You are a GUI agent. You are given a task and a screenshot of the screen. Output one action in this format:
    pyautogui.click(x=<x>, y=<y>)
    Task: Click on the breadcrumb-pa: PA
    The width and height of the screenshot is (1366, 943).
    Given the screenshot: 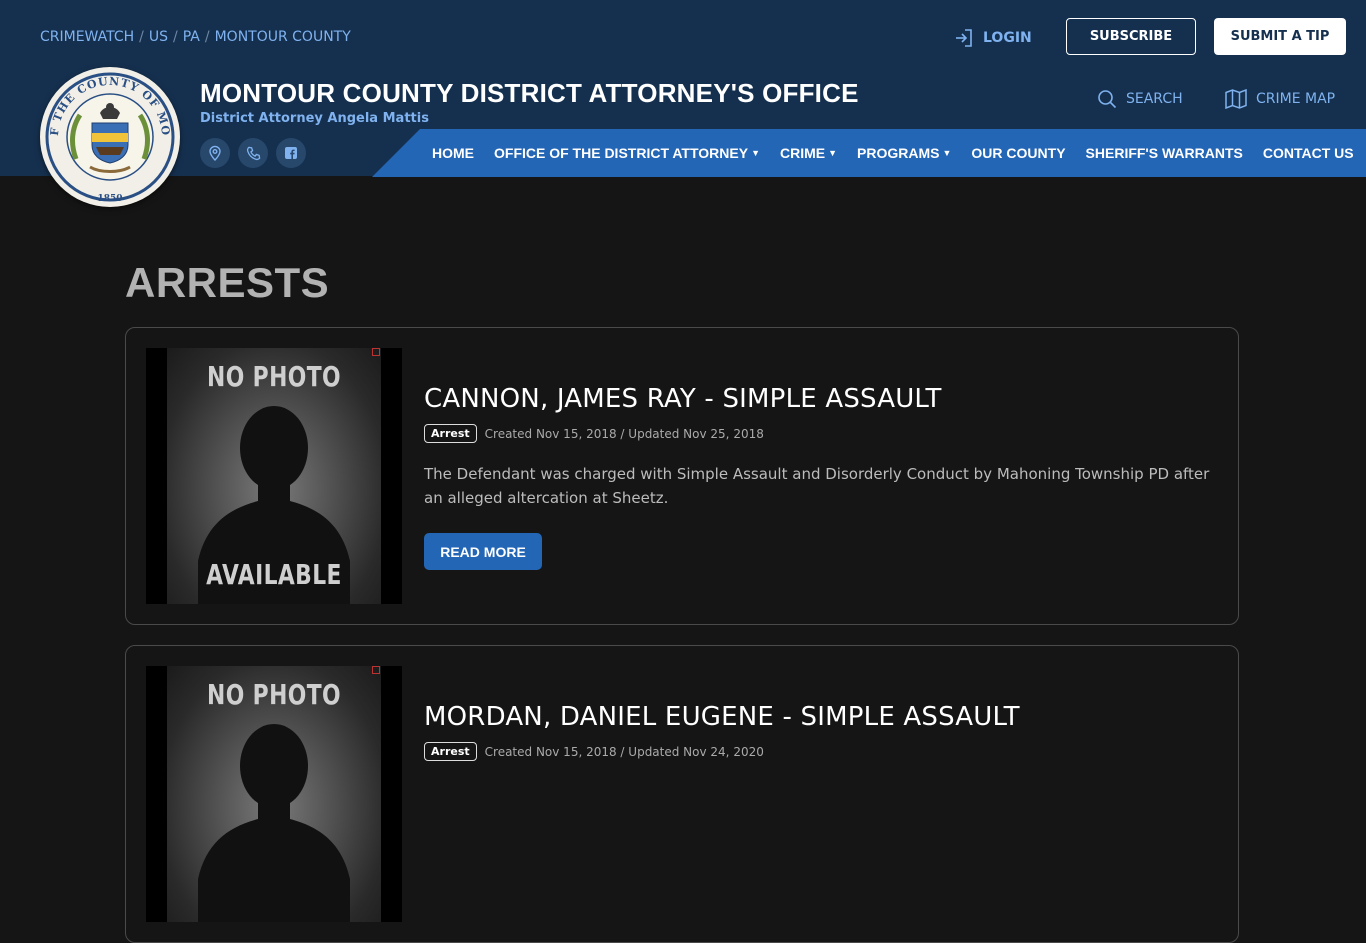 What is the action you would take?
    pyautogui.click(x=191, y=37)
    